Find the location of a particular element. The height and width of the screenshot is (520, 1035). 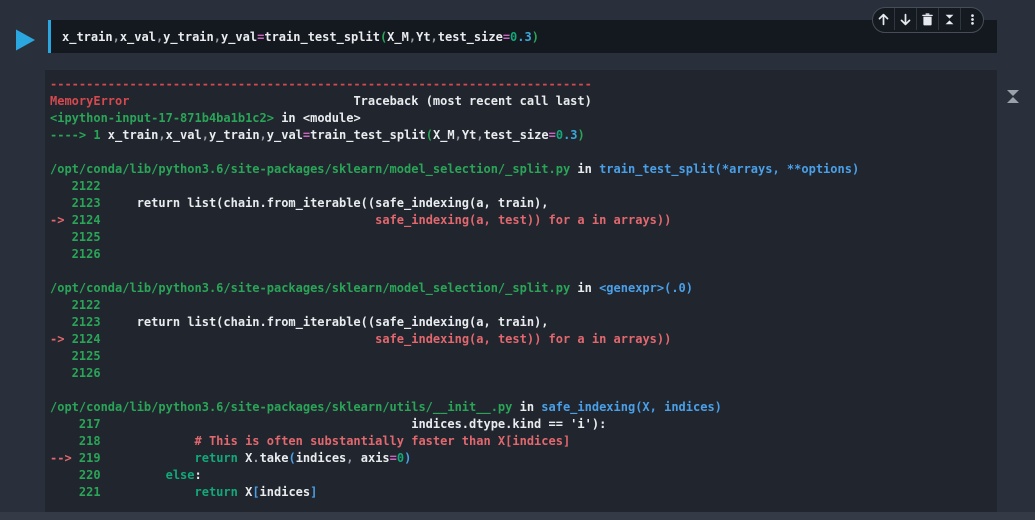

arrow-up-icon is located at coordinates (883, 19).